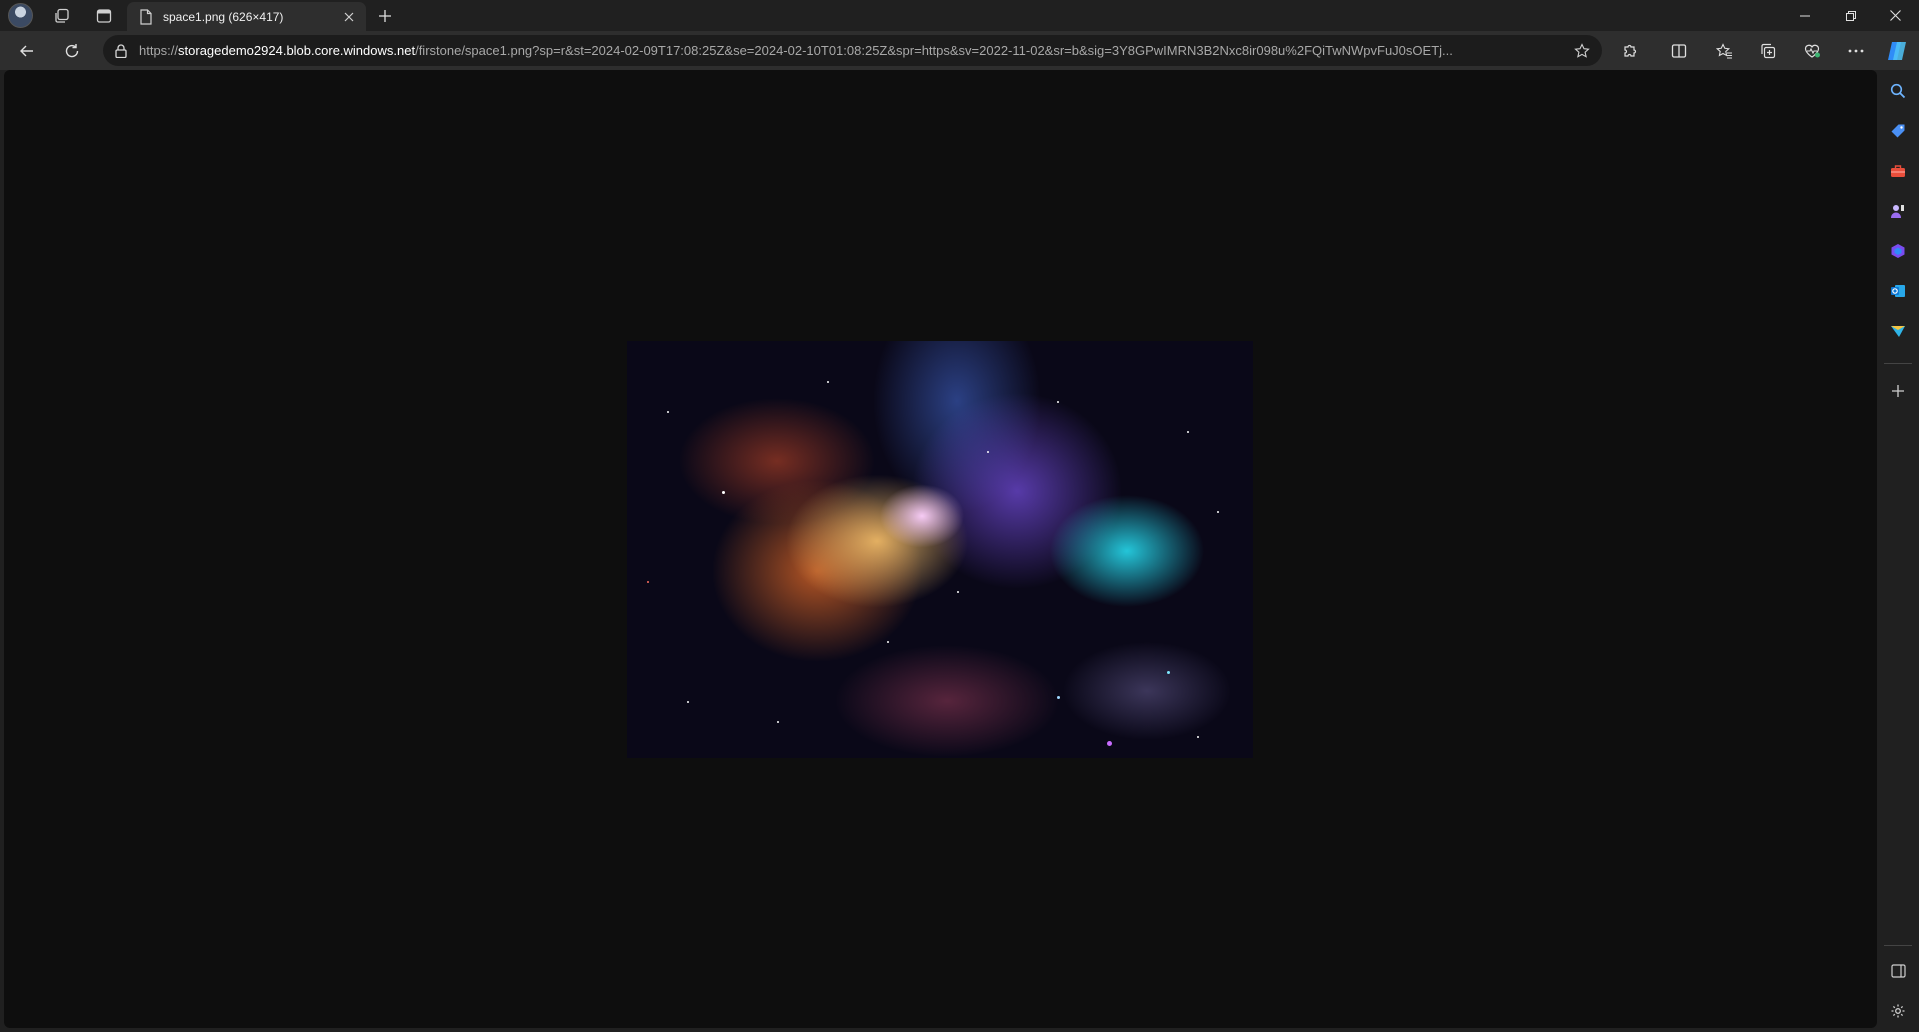 This screenshot has height=1032, width=1919. I want to click on performance-button, so click(1812, 51).